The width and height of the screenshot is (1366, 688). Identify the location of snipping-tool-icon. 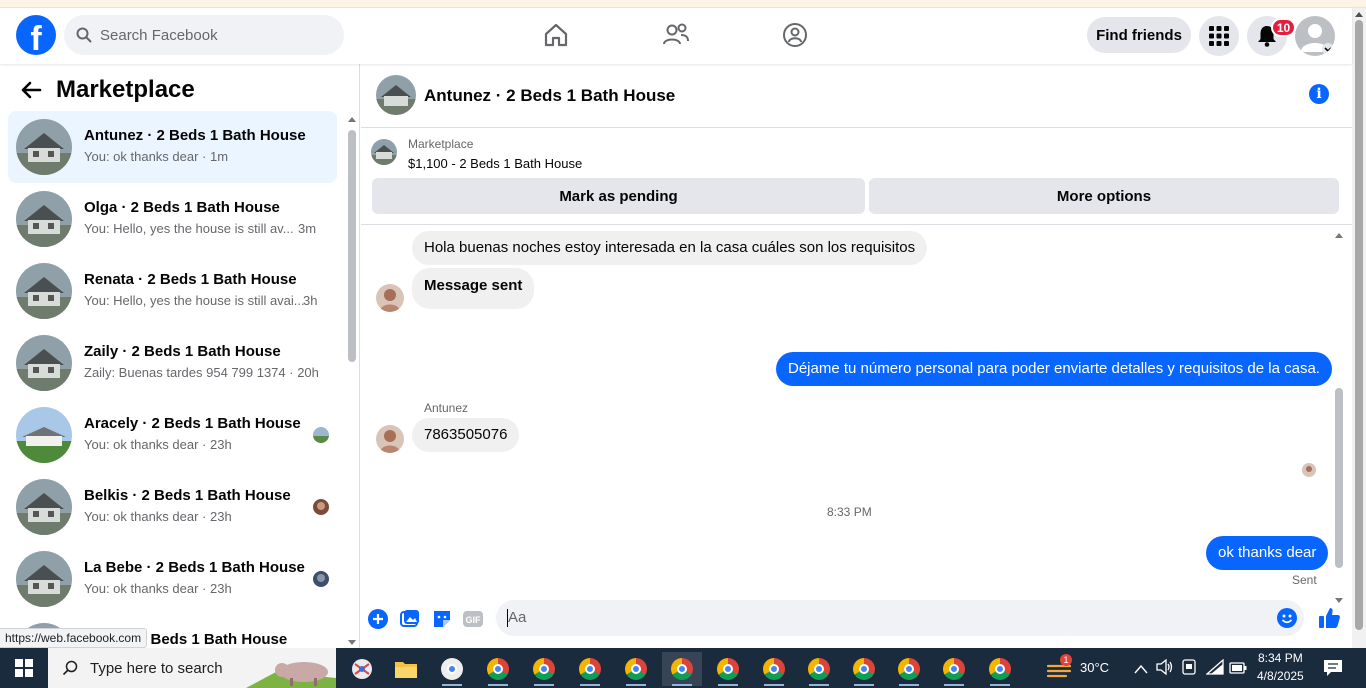
(362, 669).